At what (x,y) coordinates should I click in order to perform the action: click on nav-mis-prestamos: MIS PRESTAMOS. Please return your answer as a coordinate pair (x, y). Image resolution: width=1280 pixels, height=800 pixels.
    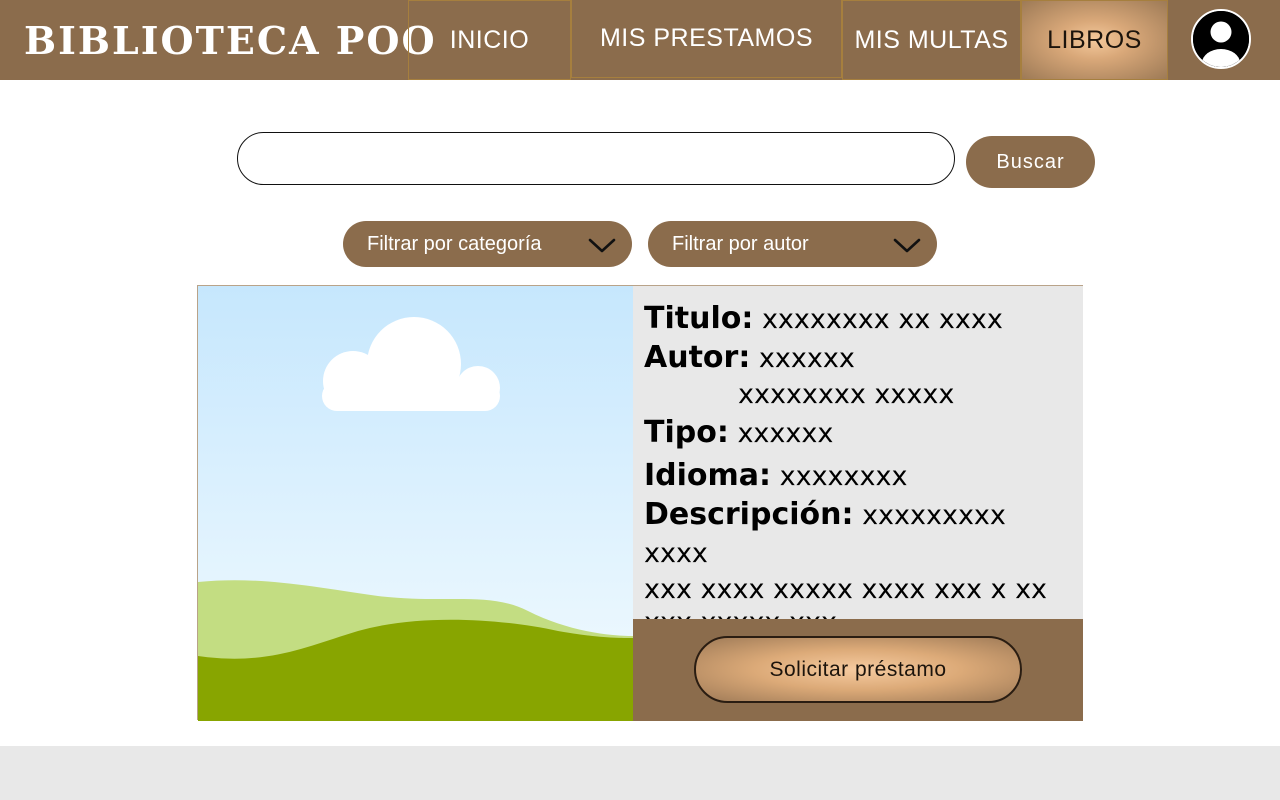
    Looking at the image, I should click on (706, 39).